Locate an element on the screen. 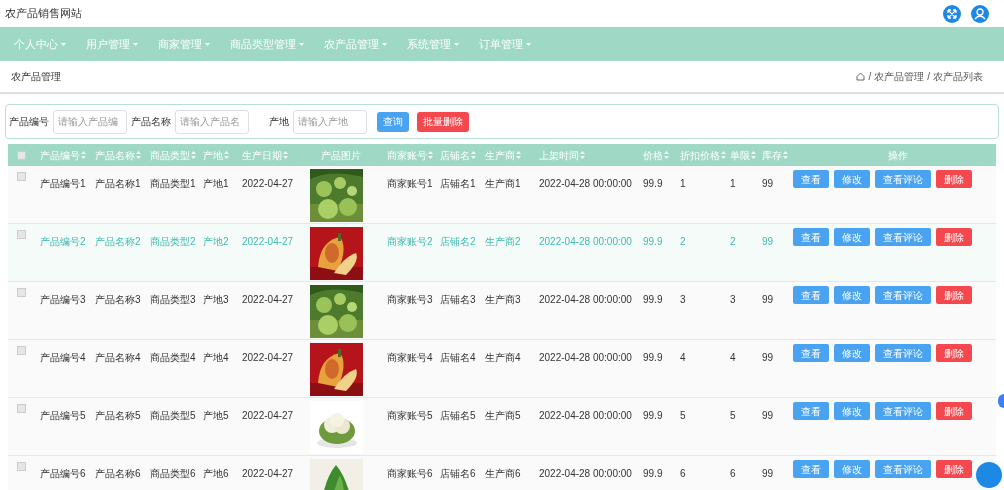 The width and height of the screenshot is (1004, 490). column-header: 产品编号 is located at coordinates (60, 155).